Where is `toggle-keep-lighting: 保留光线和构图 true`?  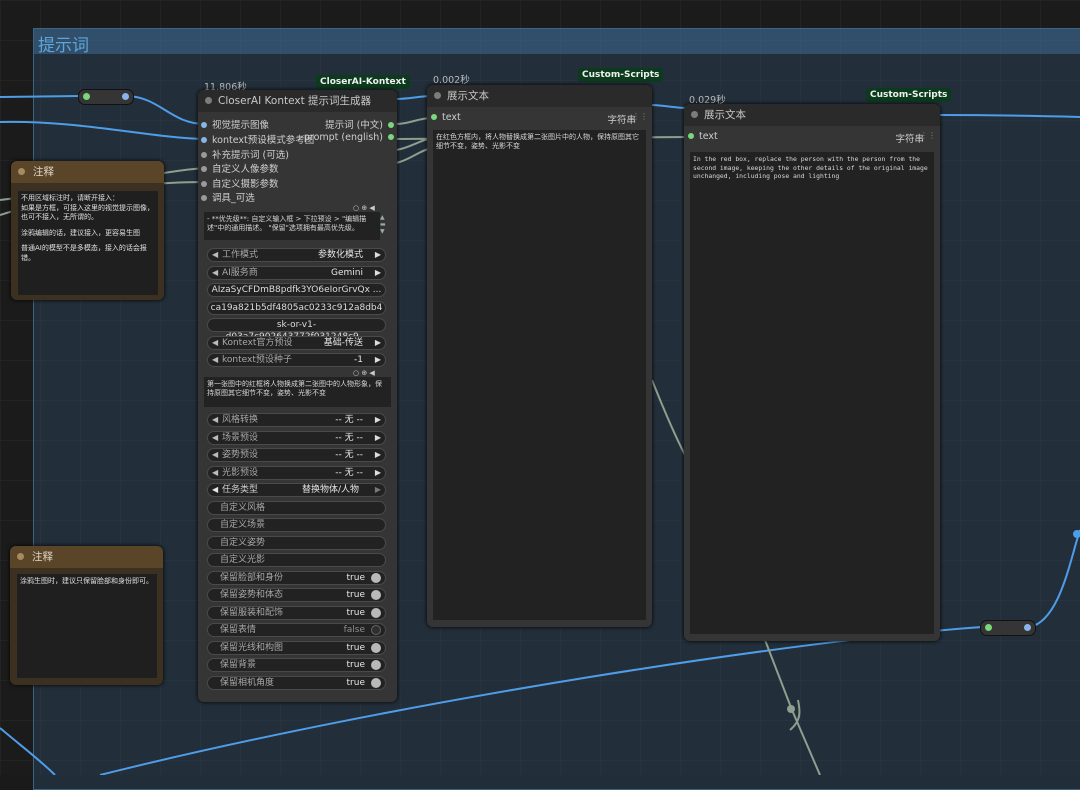
toggle-keep-lighting: 保留光线和构图 true is located at coordinates (296, 648).